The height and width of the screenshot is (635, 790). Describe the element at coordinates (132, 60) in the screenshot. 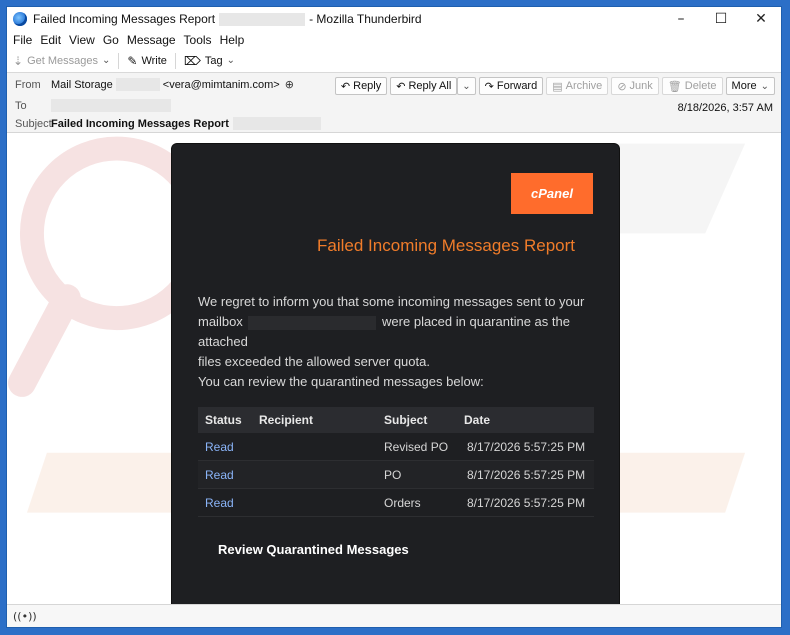

I see `pencil-icon: ✎` at that location.